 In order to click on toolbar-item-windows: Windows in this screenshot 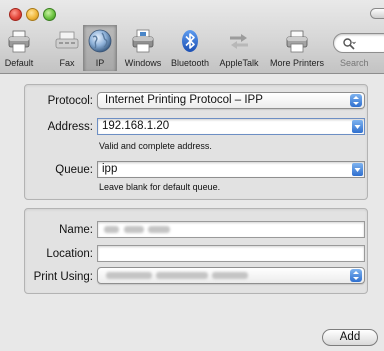, I will do `click(143, 49)`.